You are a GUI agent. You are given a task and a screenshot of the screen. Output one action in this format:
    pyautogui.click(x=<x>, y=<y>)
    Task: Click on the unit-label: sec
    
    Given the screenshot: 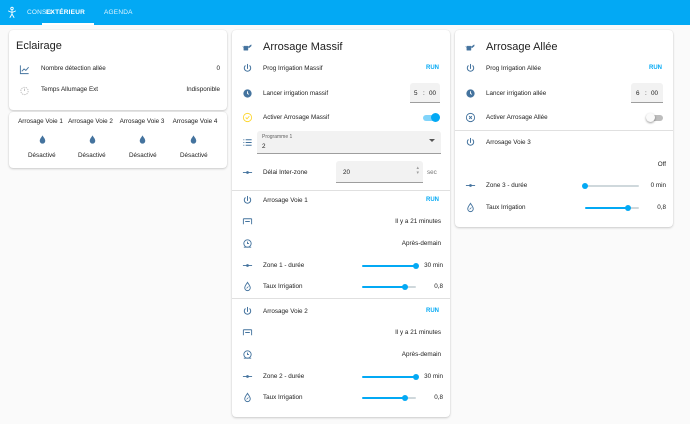 What is the action you would take?
    pyautogui.click(x=432, y=172)
    